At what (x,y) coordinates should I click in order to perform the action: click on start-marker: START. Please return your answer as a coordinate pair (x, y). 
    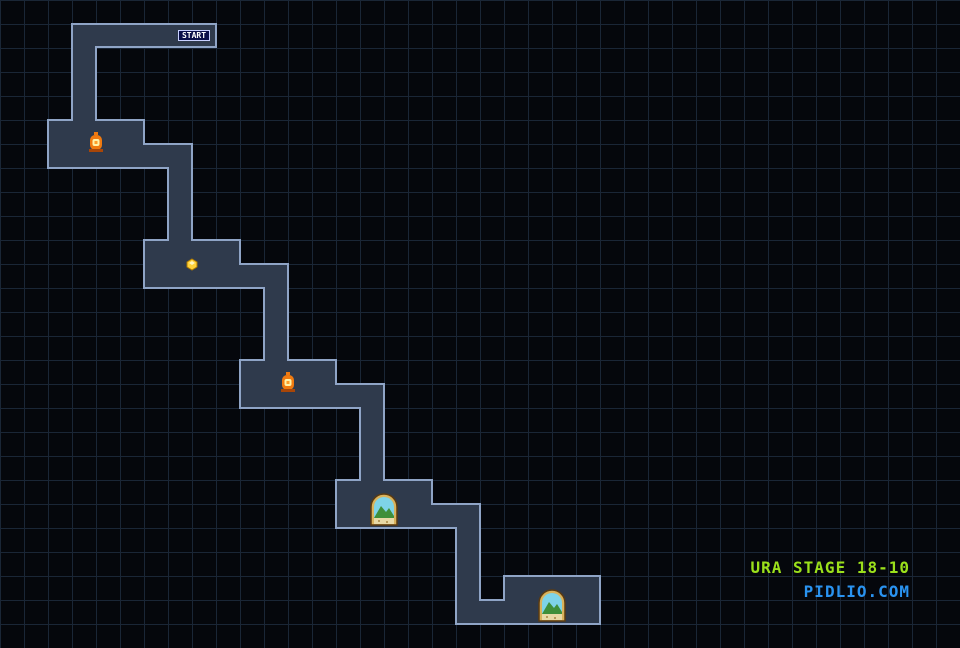
    Looking at the image, I should click on (194, 35).